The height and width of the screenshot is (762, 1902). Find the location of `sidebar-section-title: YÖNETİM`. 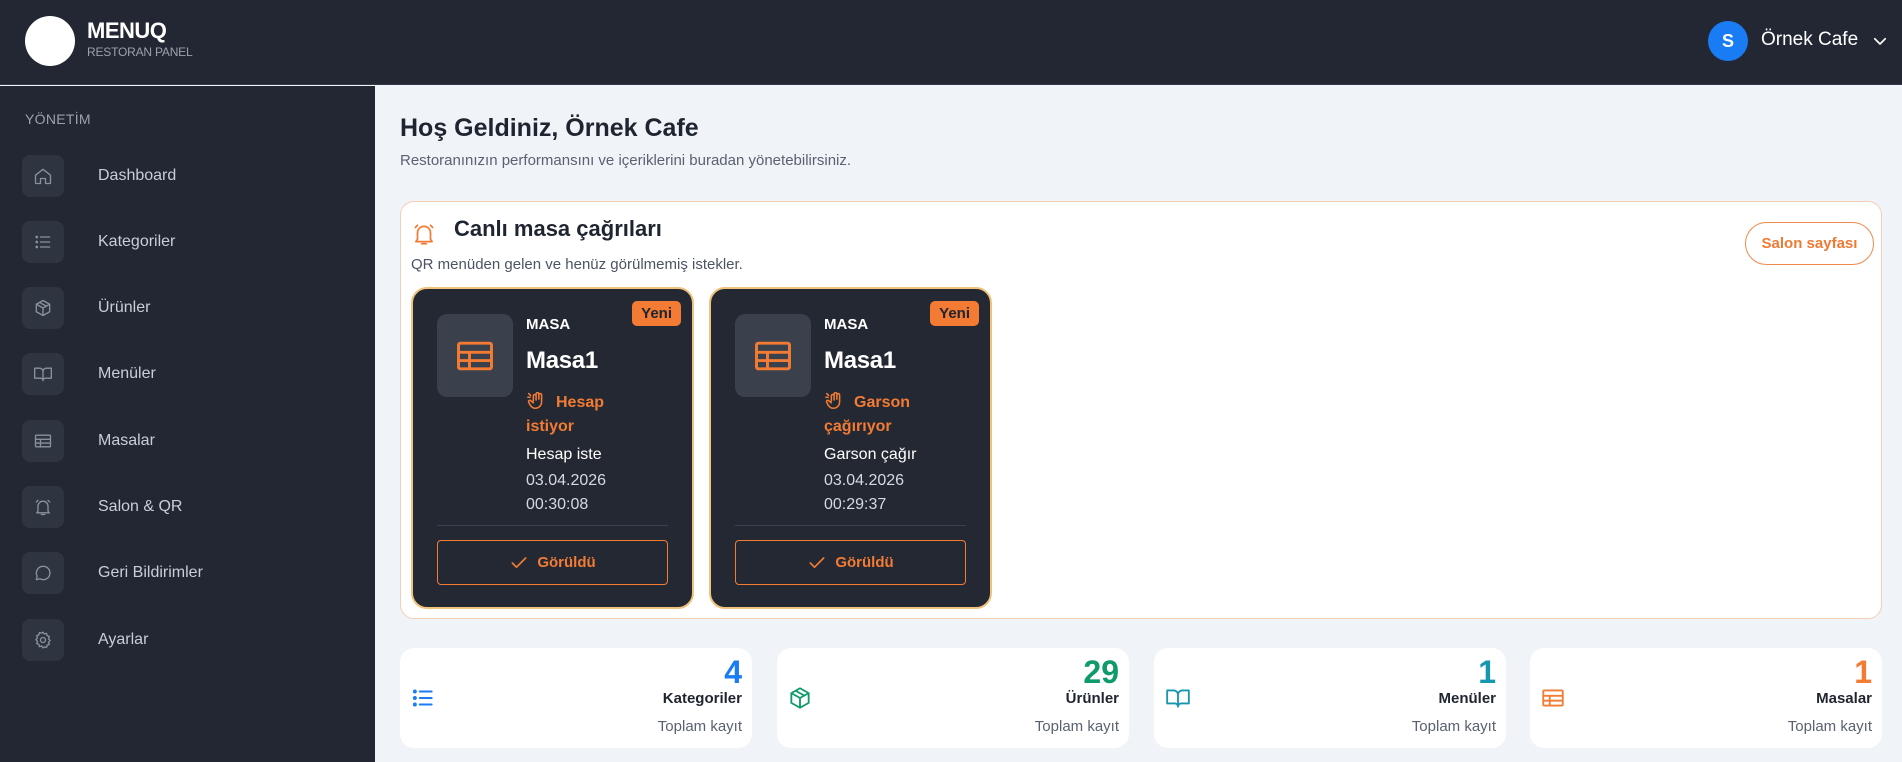

sidebar-section-title: YÖNETİM is located at coordinates (58, 119).